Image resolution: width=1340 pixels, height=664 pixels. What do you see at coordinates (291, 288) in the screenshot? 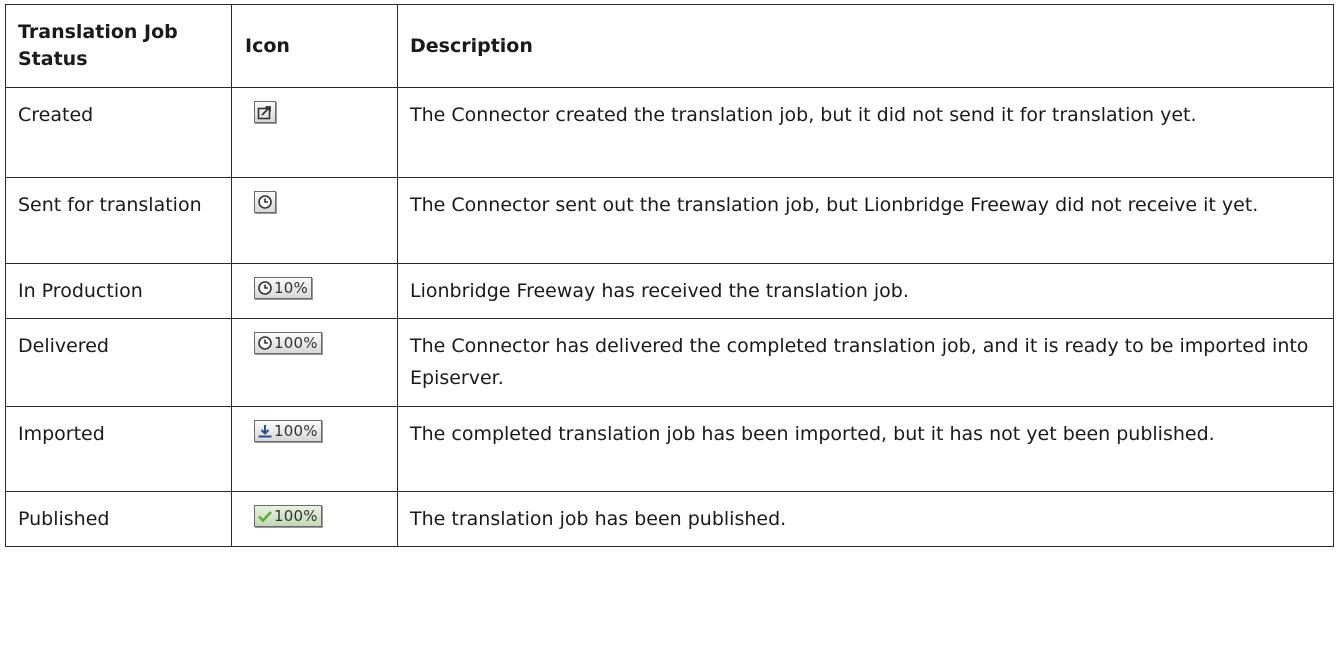
I see `icon-percent-label: 10%` at bounding box center [291, 288].